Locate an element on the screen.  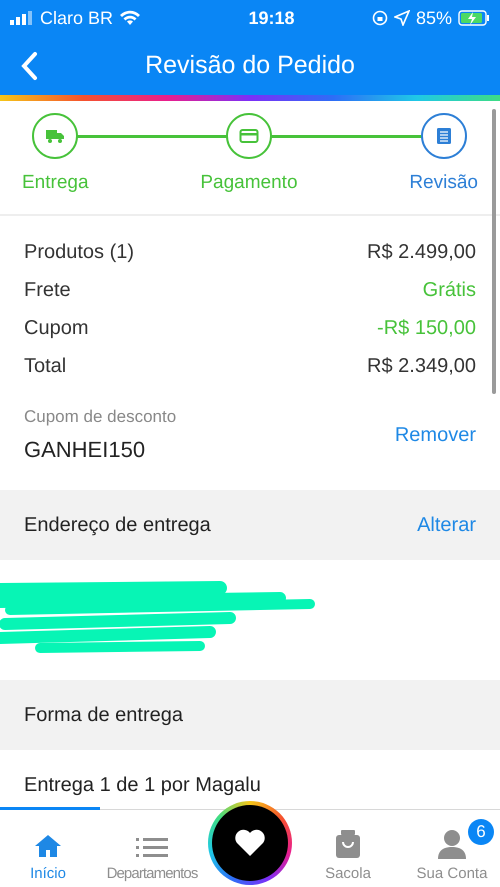
delivery-item-title: Entrega 1 de 1 por Magalu is located at coordinates (142, 785).